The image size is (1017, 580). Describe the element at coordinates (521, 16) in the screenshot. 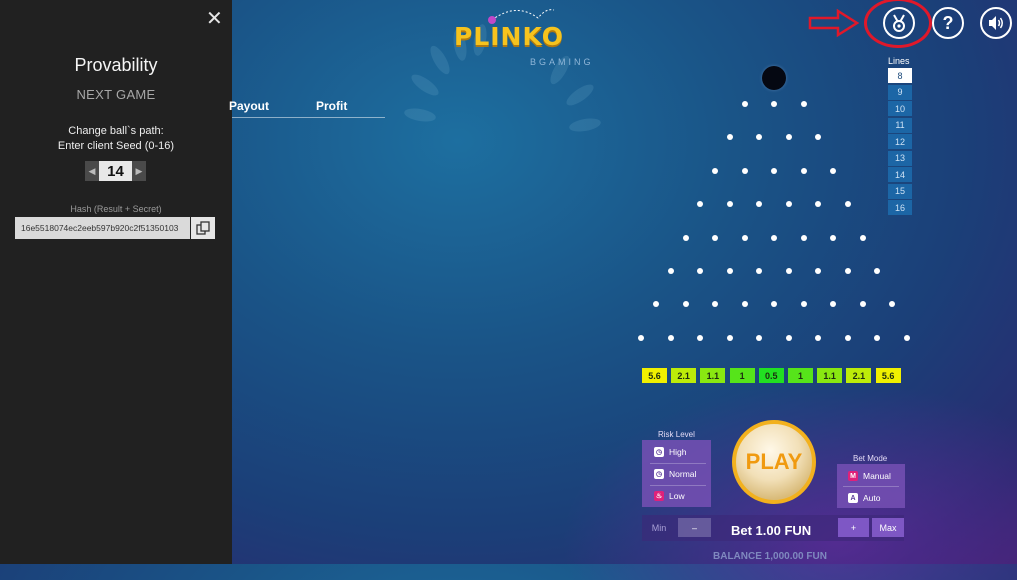

I see `logo-ball-trail-icon` at that location.